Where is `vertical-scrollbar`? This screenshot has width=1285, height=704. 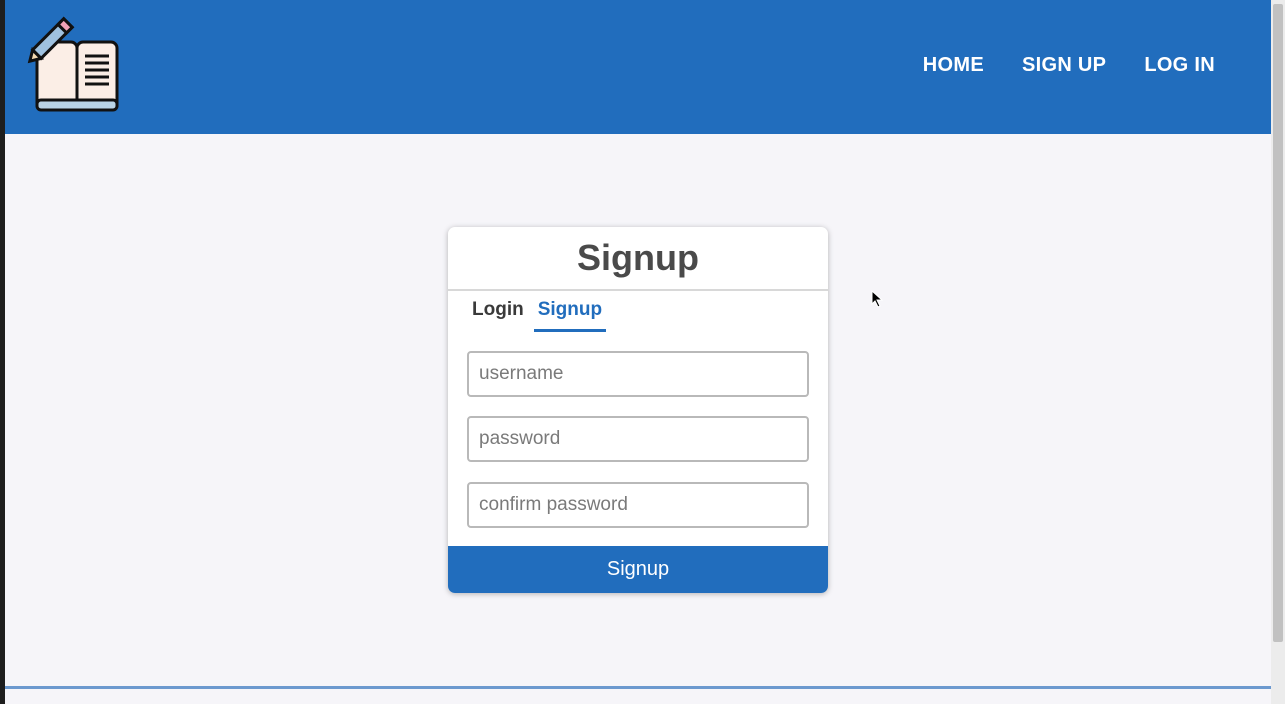 vertical-scrollbar is located at coordinates (1278, 352).